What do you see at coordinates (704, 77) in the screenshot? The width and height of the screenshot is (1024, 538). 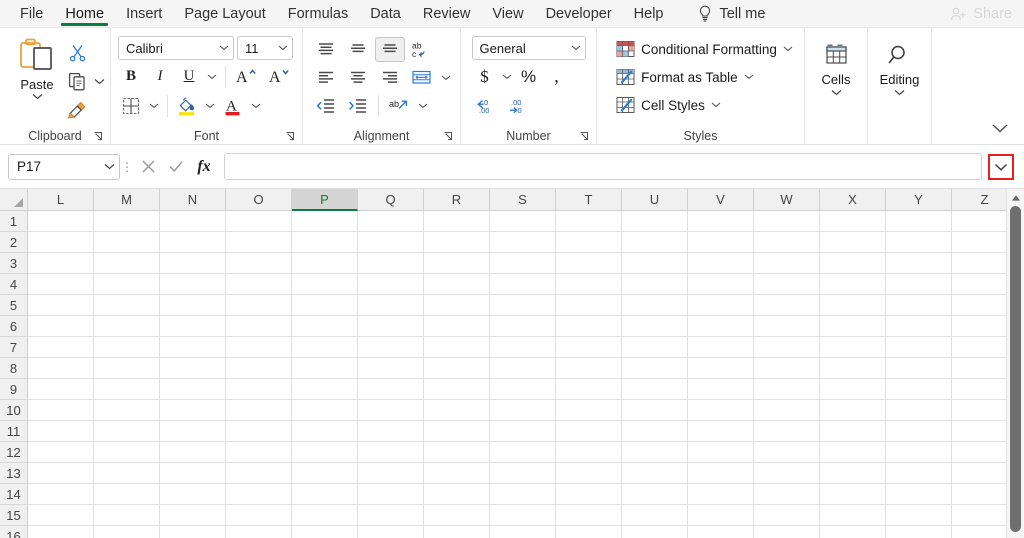 I see `format-as-table-button: Format as Table` at bounding box center [704, 77].